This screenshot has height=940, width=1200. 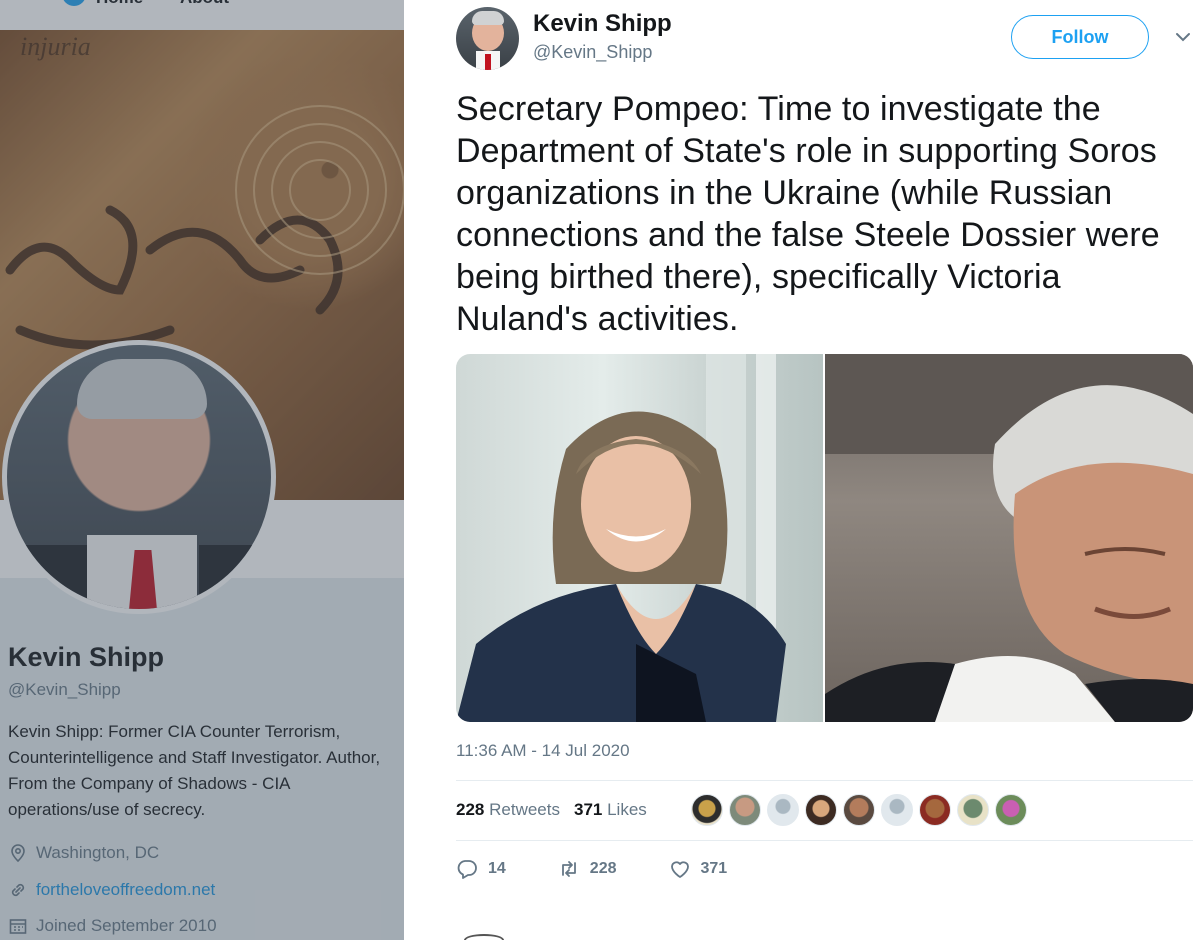 I want to click on likes-count: 371, so click(x=588, y=809).